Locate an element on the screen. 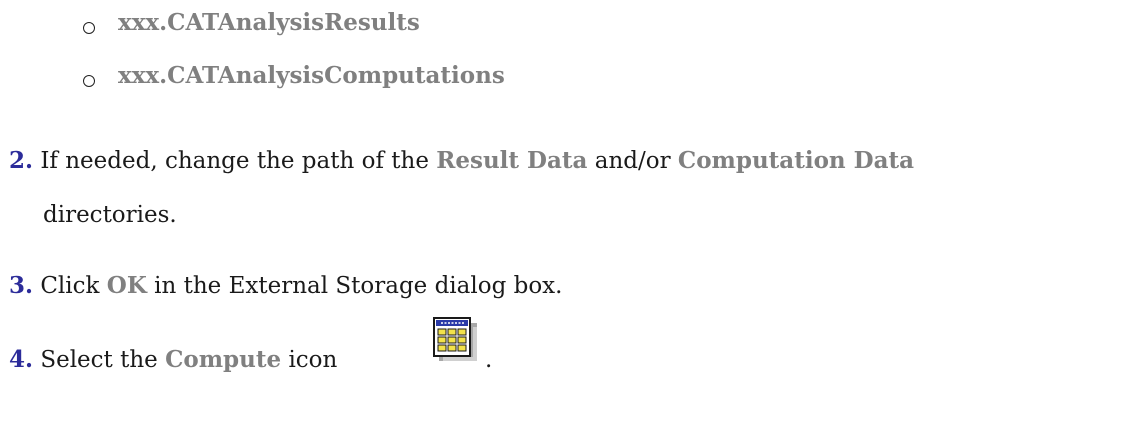 Image resolution: width=1137 pixels, height=421 pixels. computation-data-label: Computation Data is located at coordinates (796, 160).